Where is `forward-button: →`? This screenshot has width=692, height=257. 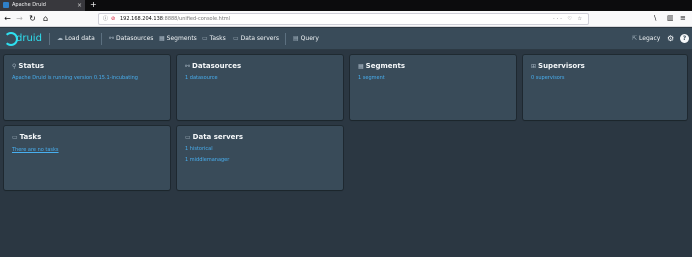 forward-button: → is located at coordinates (19, 18).